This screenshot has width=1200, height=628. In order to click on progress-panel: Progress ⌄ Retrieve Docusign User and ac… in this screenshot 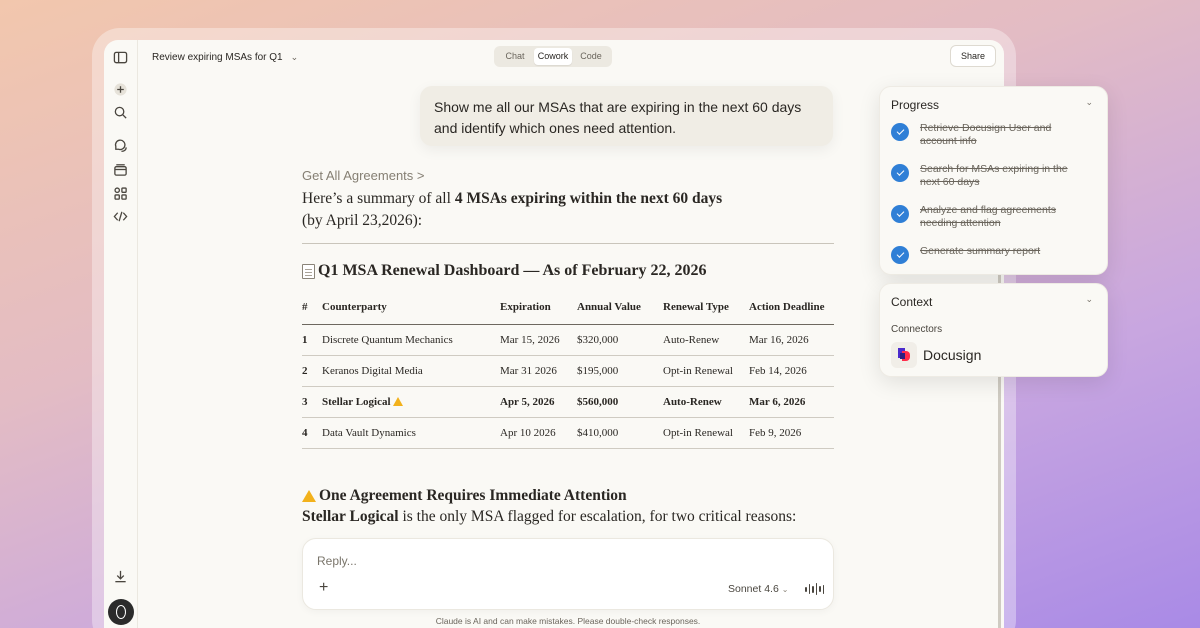, I will do `click(993, 180)`.